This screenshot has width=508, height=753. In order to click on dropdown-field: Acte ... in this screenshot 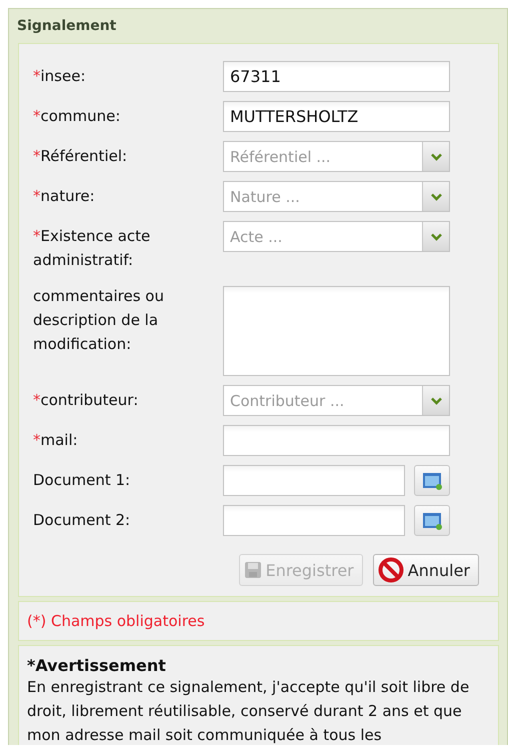, I will do `click(336, 236)`.